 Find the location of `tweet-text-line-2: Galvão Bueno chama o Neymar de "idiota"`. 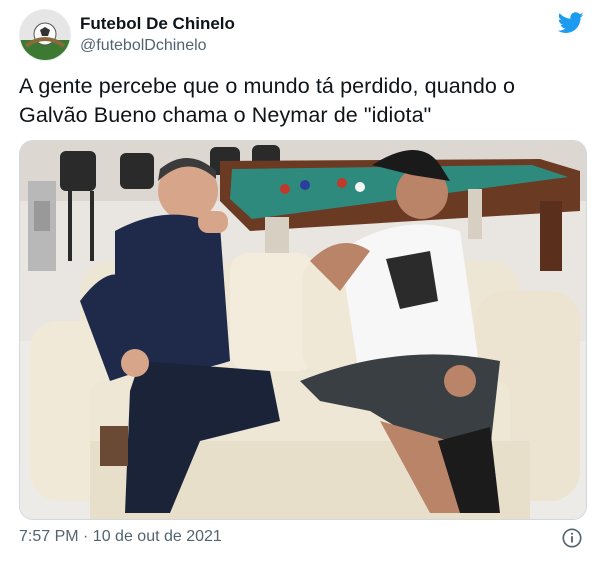

tweet-text-line-2: Galvão Bueno chama o Neymar de "idiota" is located at coordinates (225, 115).